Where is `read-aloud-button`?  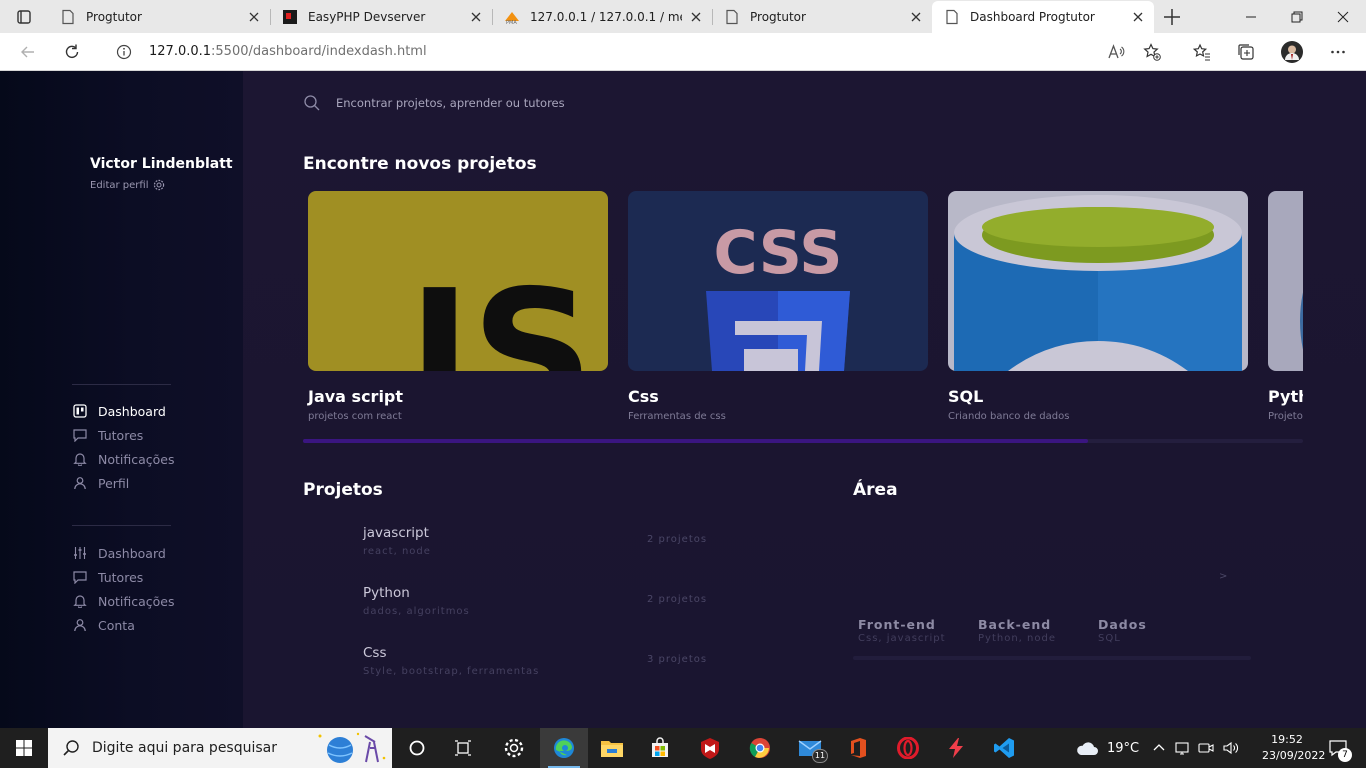 read-aloud-button is located at coordinates (1116, 52).